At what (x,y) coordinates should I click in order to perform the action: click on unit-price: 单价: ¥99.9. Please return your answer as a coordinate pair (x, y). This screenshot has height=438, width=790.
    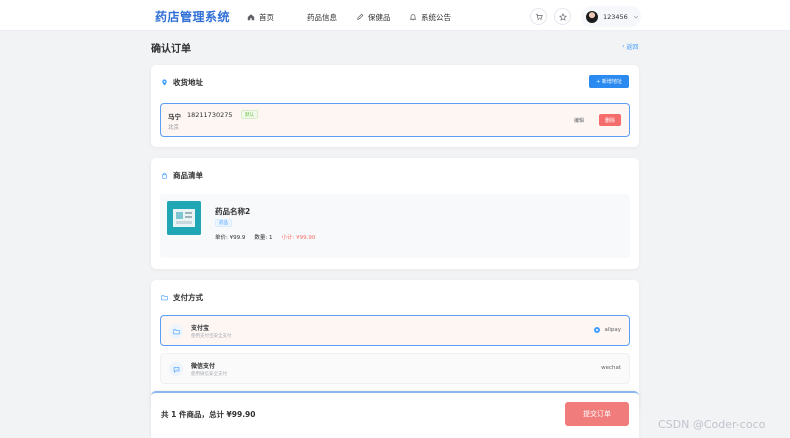
    Looking at the image, I should click on (230, 238).